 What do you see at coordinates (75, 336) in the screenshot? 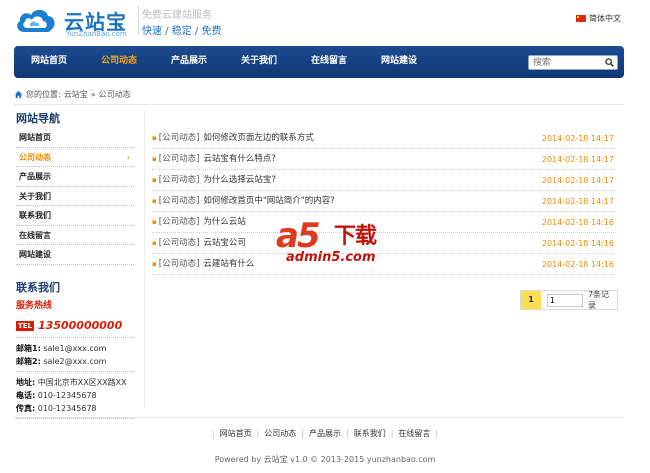
I see `contact-divider` at bounding box center [75, 336].